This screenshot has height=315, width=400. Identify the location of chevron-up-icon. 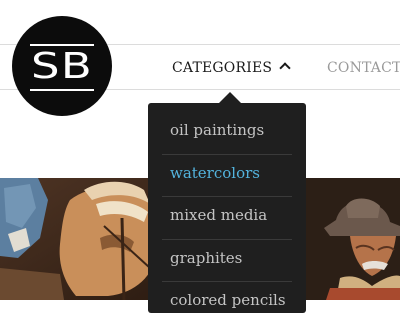
(285, 68).